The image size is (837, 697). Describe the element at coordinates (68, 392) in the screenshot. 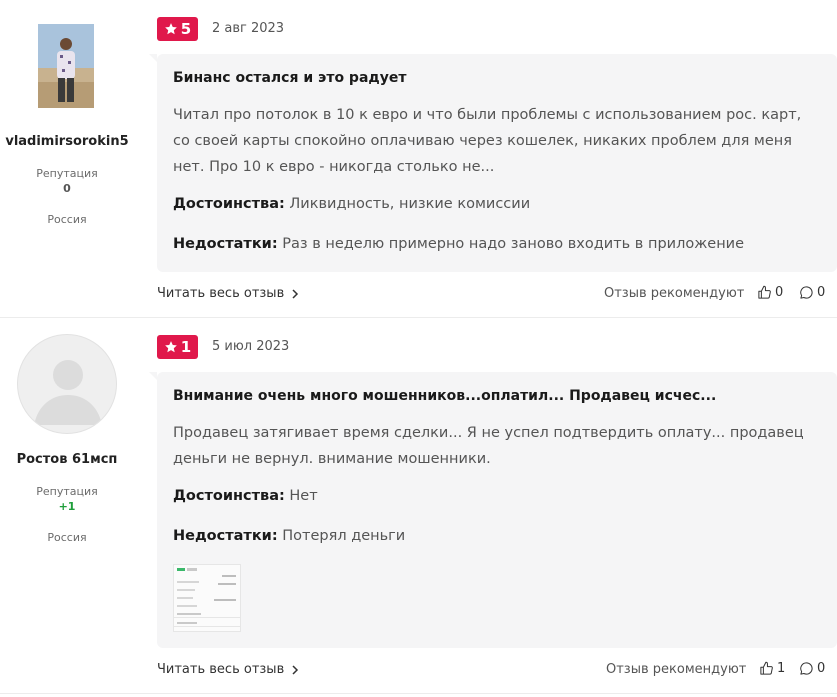

I see `default-user-icon` at that location.